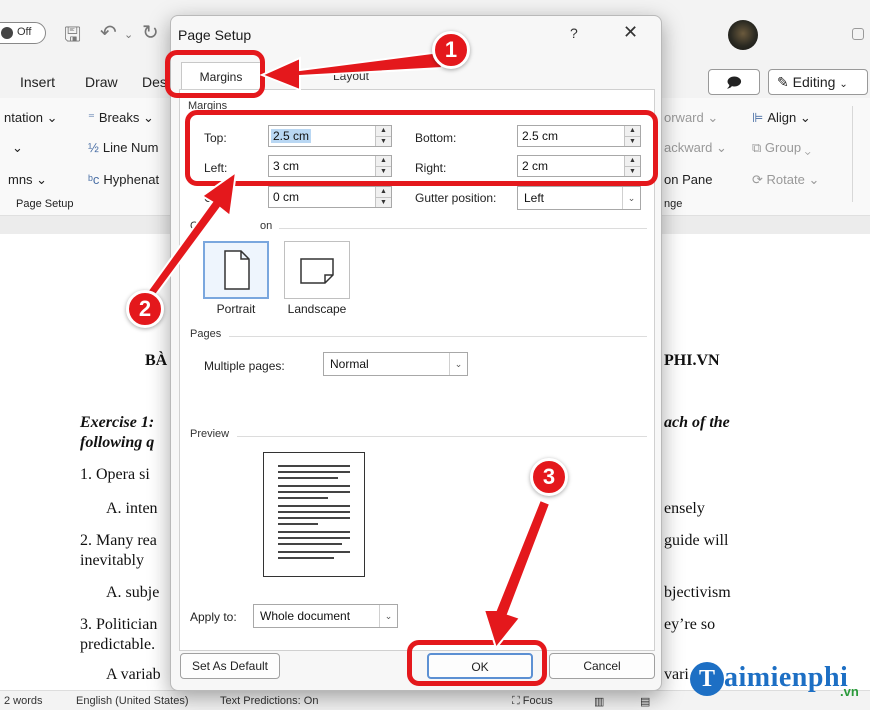 Image resolution: width=870 pixels, height=710 pixels. Describe the element at coordinates (230, 666) in the screenshot. I see `set-as-default-button: Set As Default` at that location.